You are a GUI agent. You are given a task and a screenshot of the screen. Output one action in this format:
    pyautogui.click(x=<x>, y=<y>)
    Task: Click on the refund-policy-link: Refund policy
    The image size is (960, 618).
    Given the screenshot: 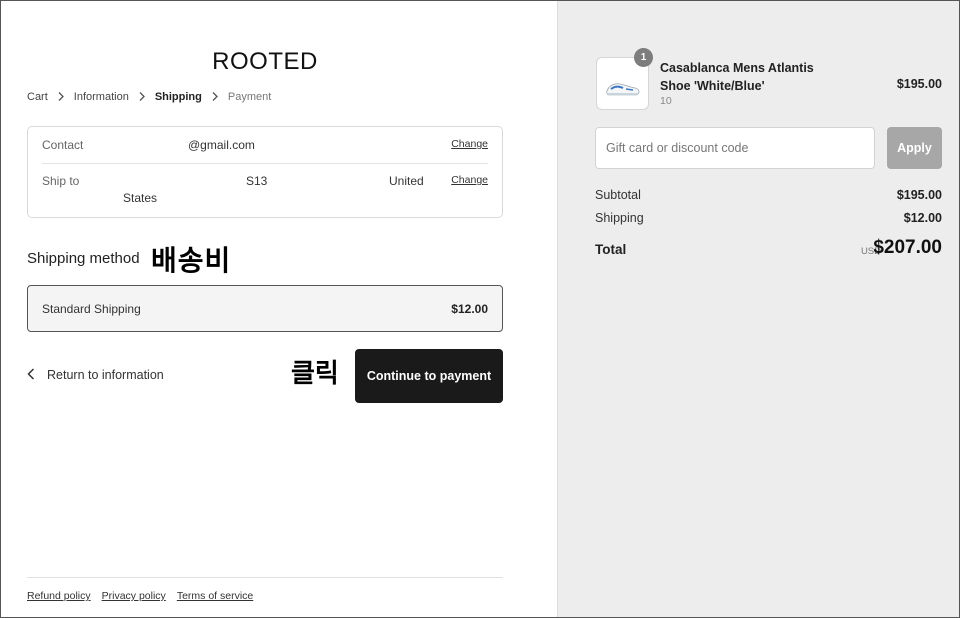 What is the action you would take?
    pyautogui.click(x=59, y=596)
    